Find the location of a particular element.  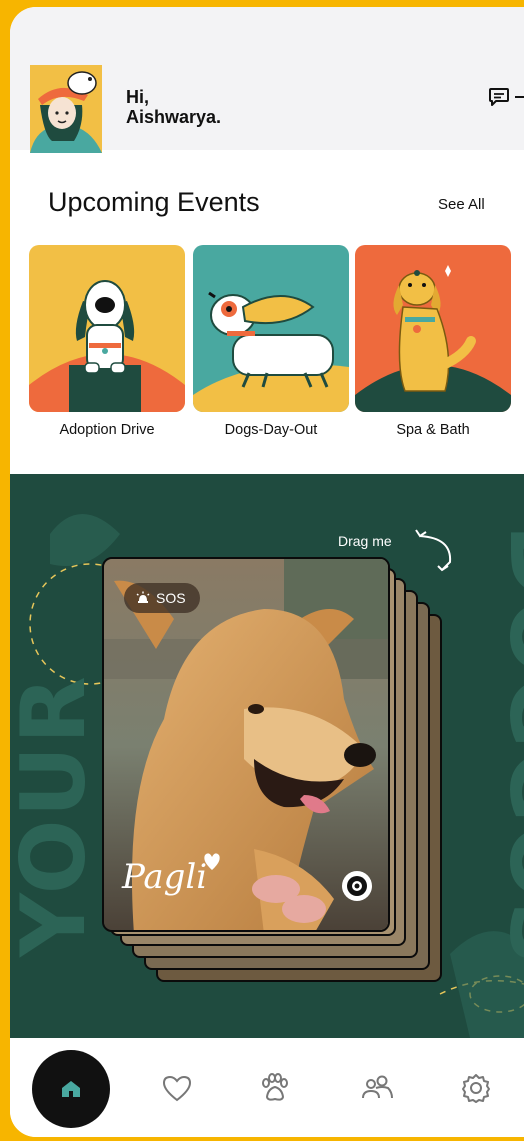

event-card-adoption: Adoption Drive is located at coordinates (107, 341).